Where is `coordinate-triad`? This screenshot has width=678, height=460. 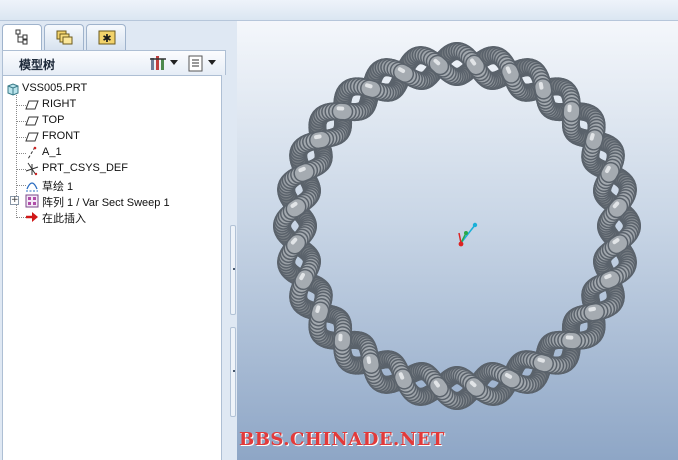 coordinate-triad is located at coordinates (468, 234).